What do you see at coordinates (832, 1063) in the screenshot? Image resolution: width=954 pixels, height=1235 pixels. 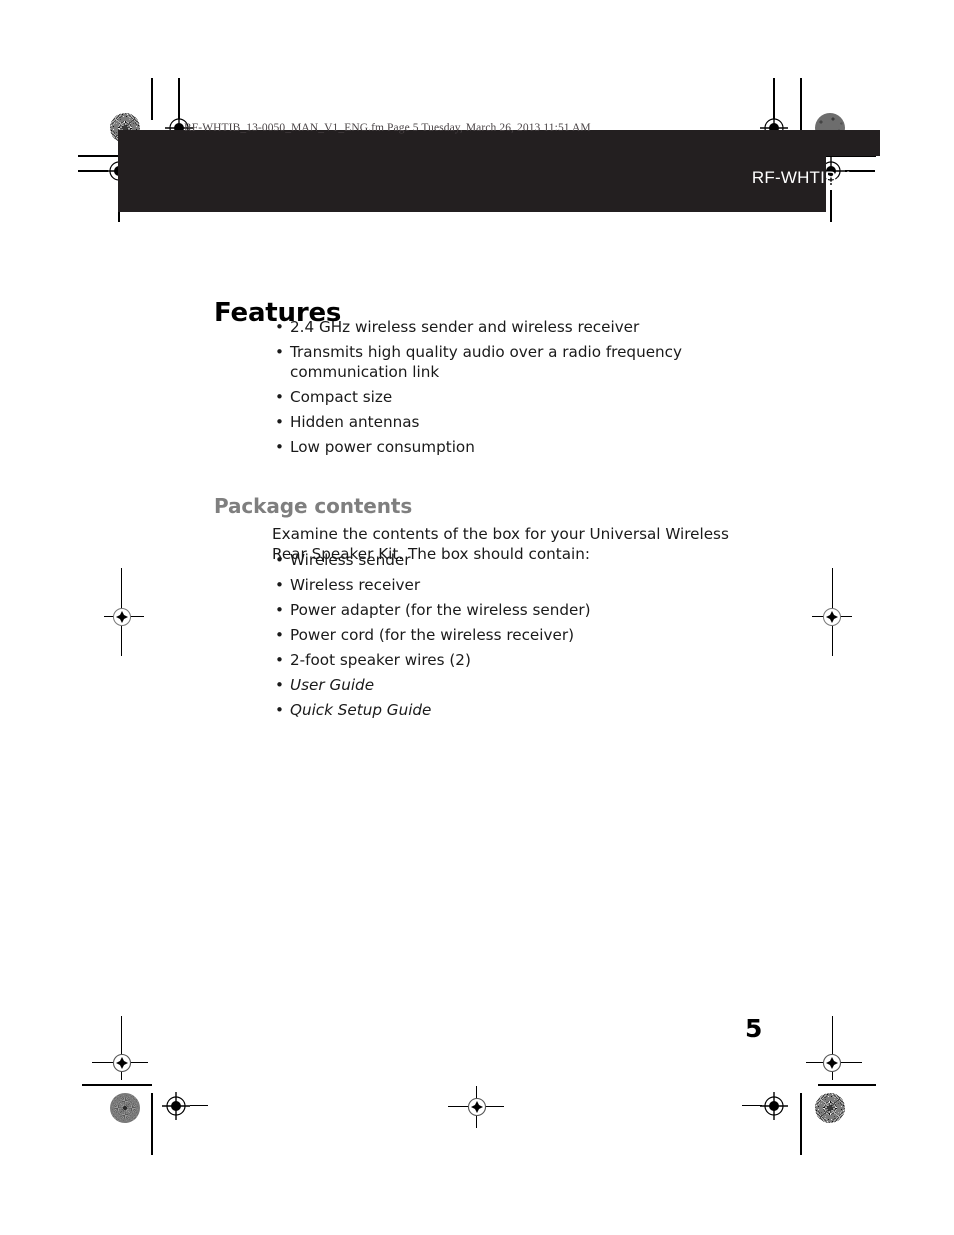 I see `registration-mark-bottom-right` at bounding box center [832, 1063].